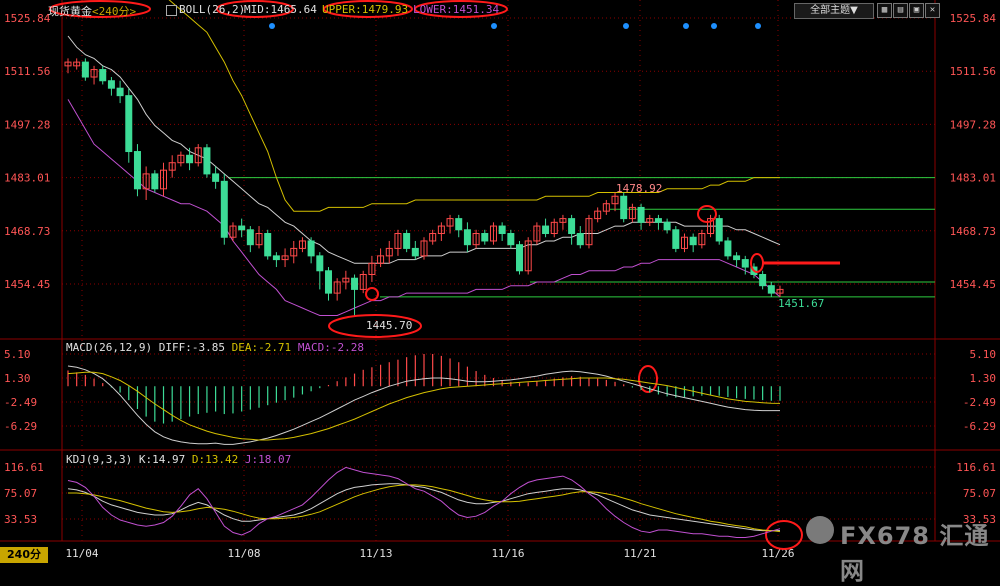 The width and height of the screenshot is (1000, 586). What do you see at coordinates (424, 508) in the screenshot?
I see `kdj-d-line` at bounding box center [424, 508].